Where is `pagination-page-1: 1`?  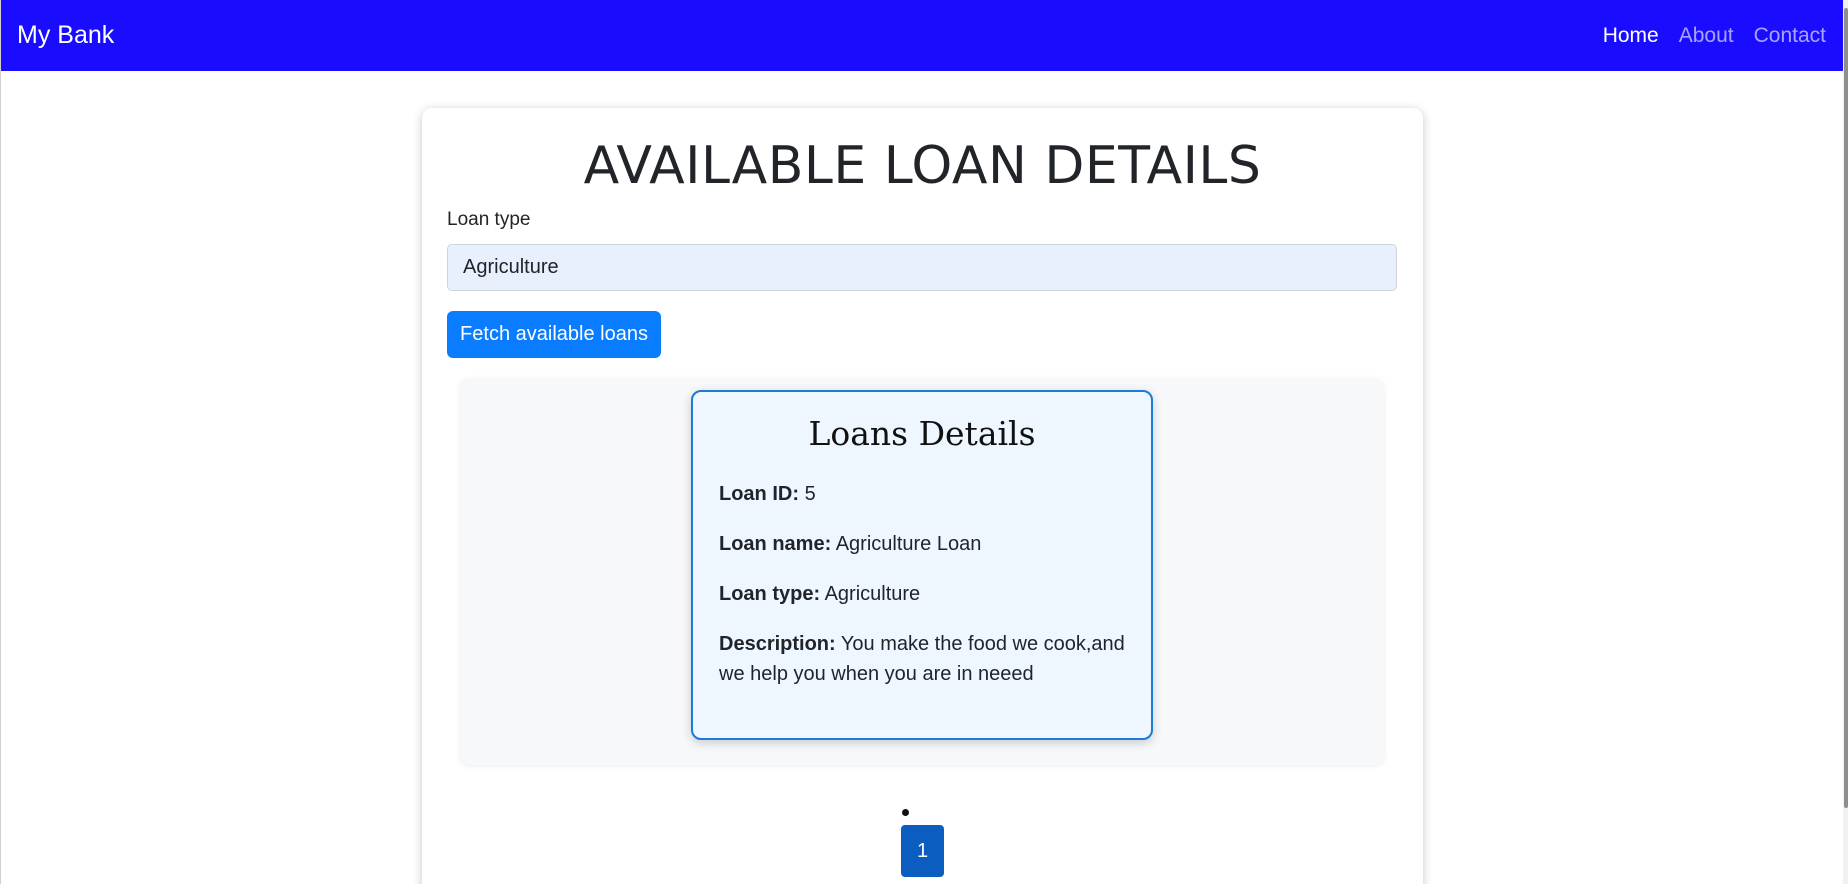
pagination-page-1: 1 is located at coordinates (922, 851).